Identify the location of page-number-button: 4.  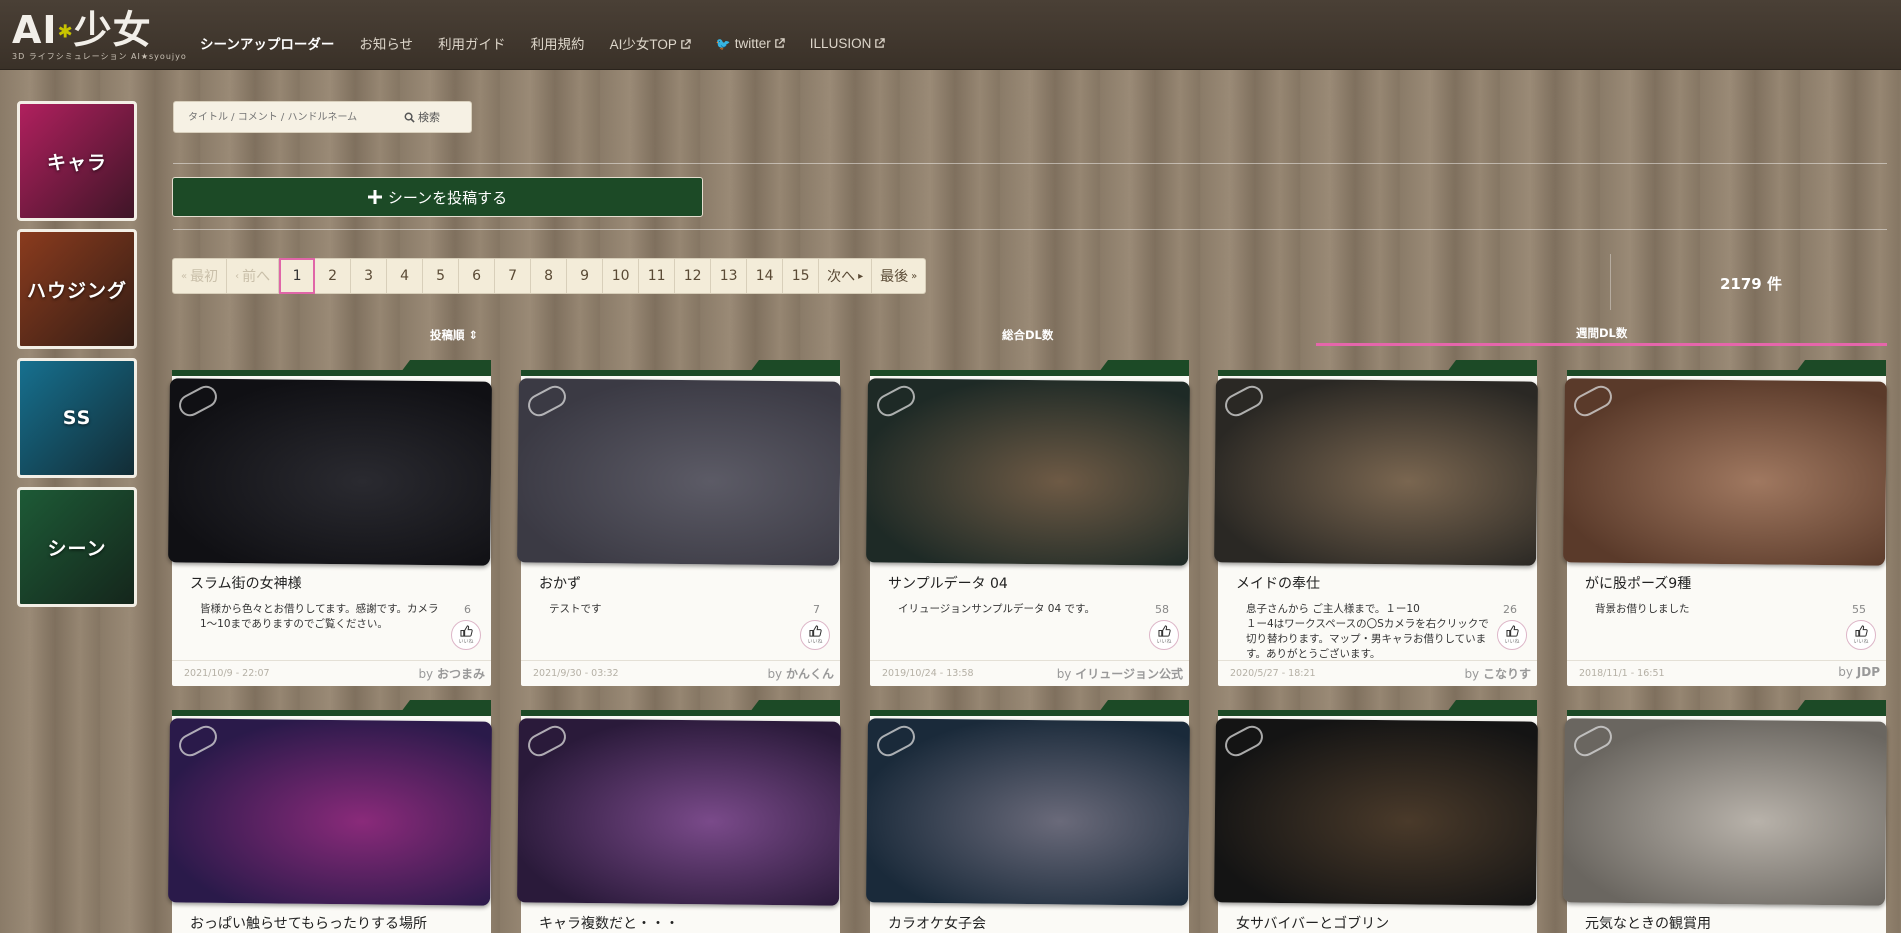
(405, 276).